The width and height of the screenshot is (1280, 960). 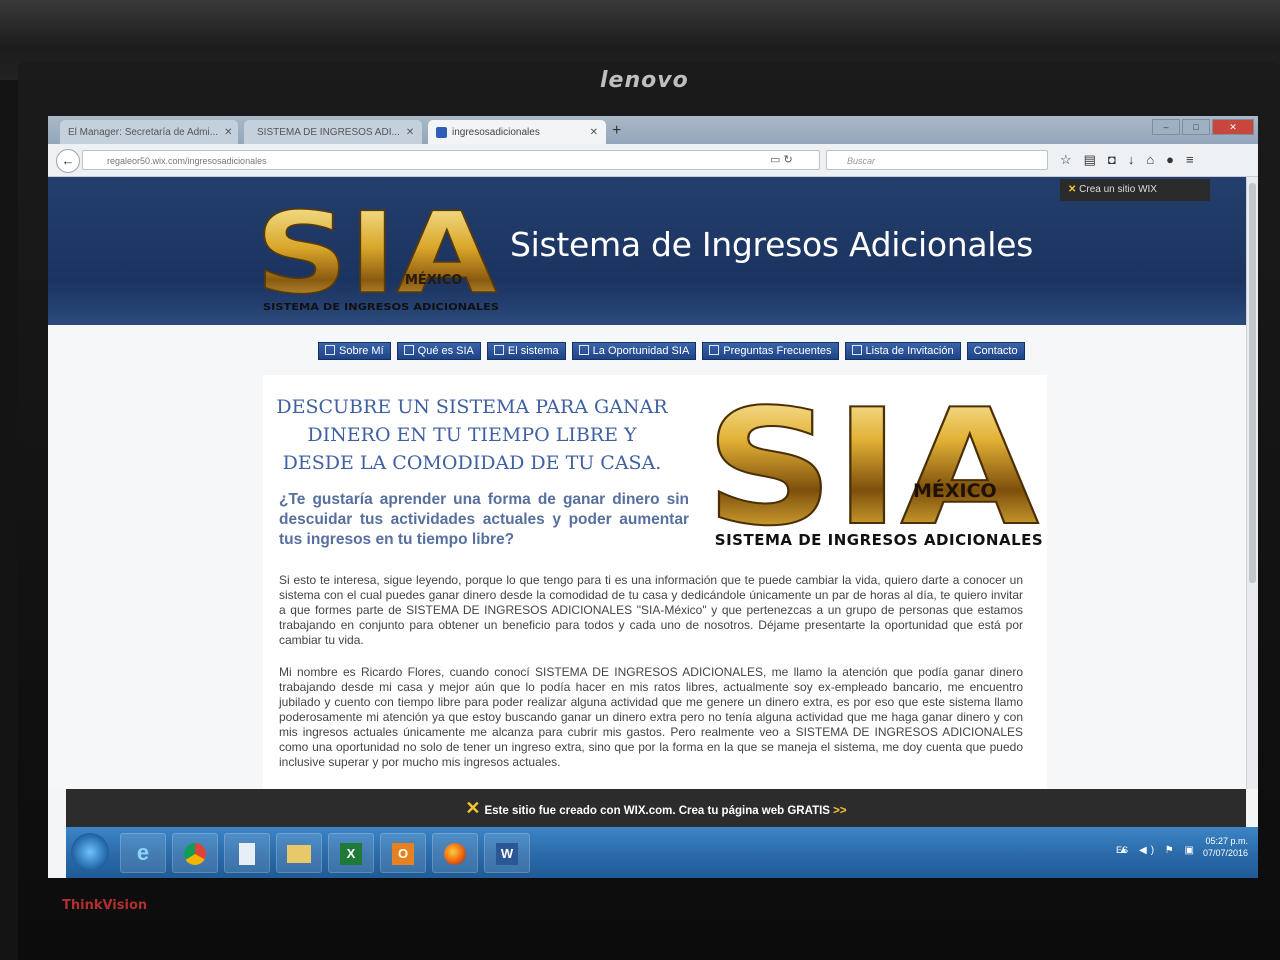 What do you see at coordinates (1131, 160) in the screenshot?
I see `download-icon: ↓` at bounding box center [1131, 160].